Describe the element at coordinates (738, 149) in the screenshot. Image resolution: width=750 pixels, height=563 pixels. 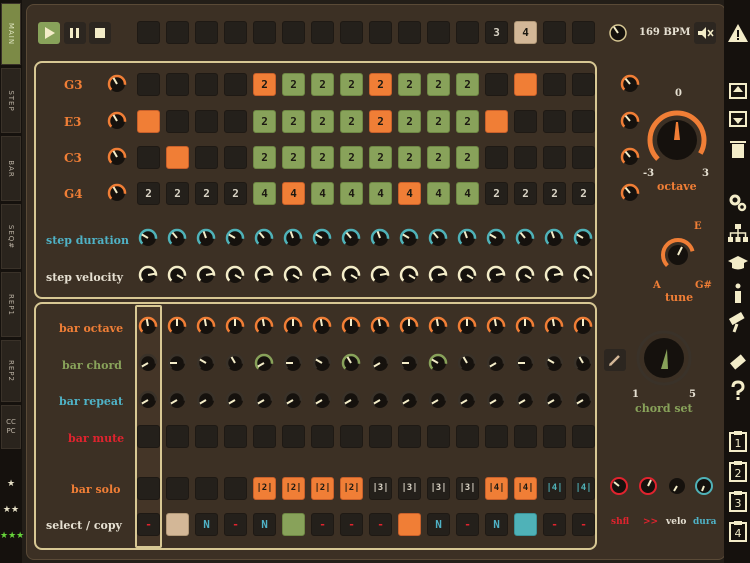
I see `trash-icon` at that location.